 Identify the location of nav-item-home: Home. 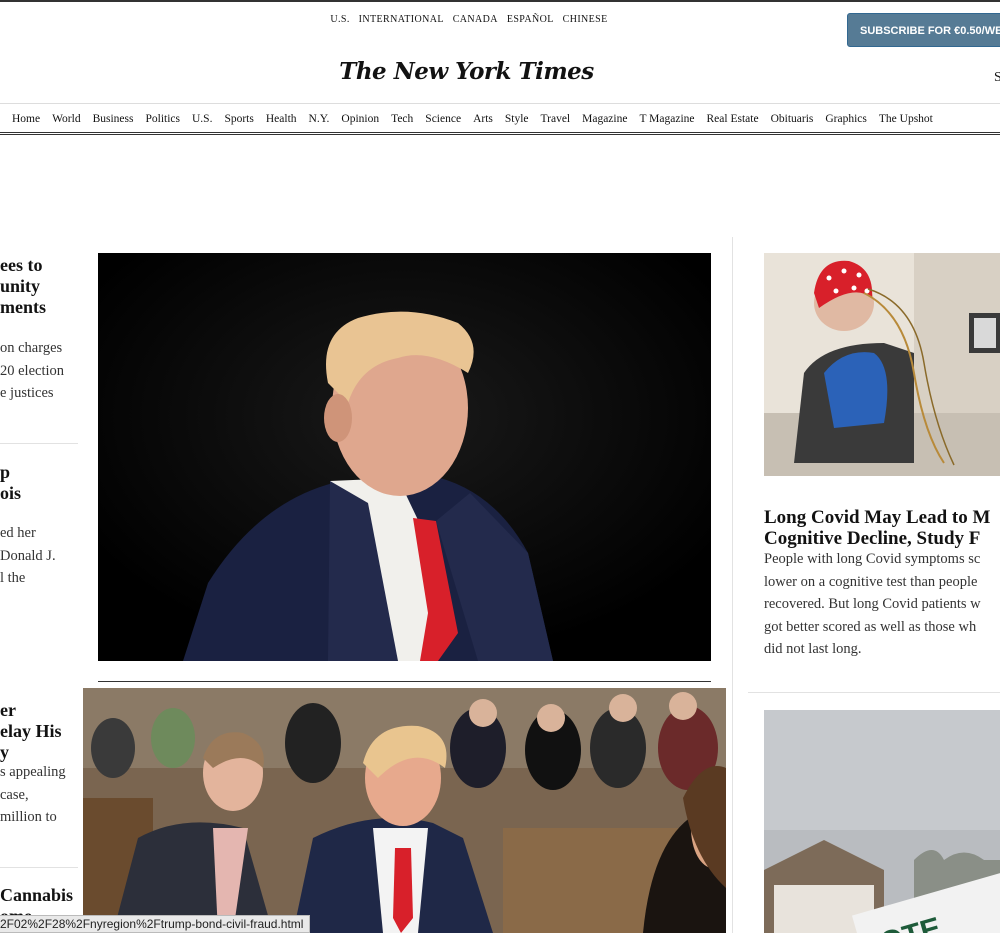
(26, 119).